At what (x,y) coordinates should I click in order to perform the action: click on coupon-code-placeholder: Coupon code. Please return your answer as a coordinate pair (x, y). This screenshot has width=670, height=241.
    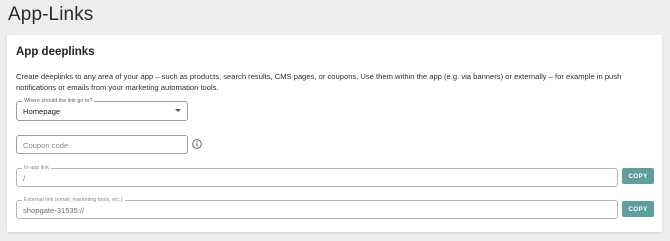
    Looking at the image, I should click on (46, 145).